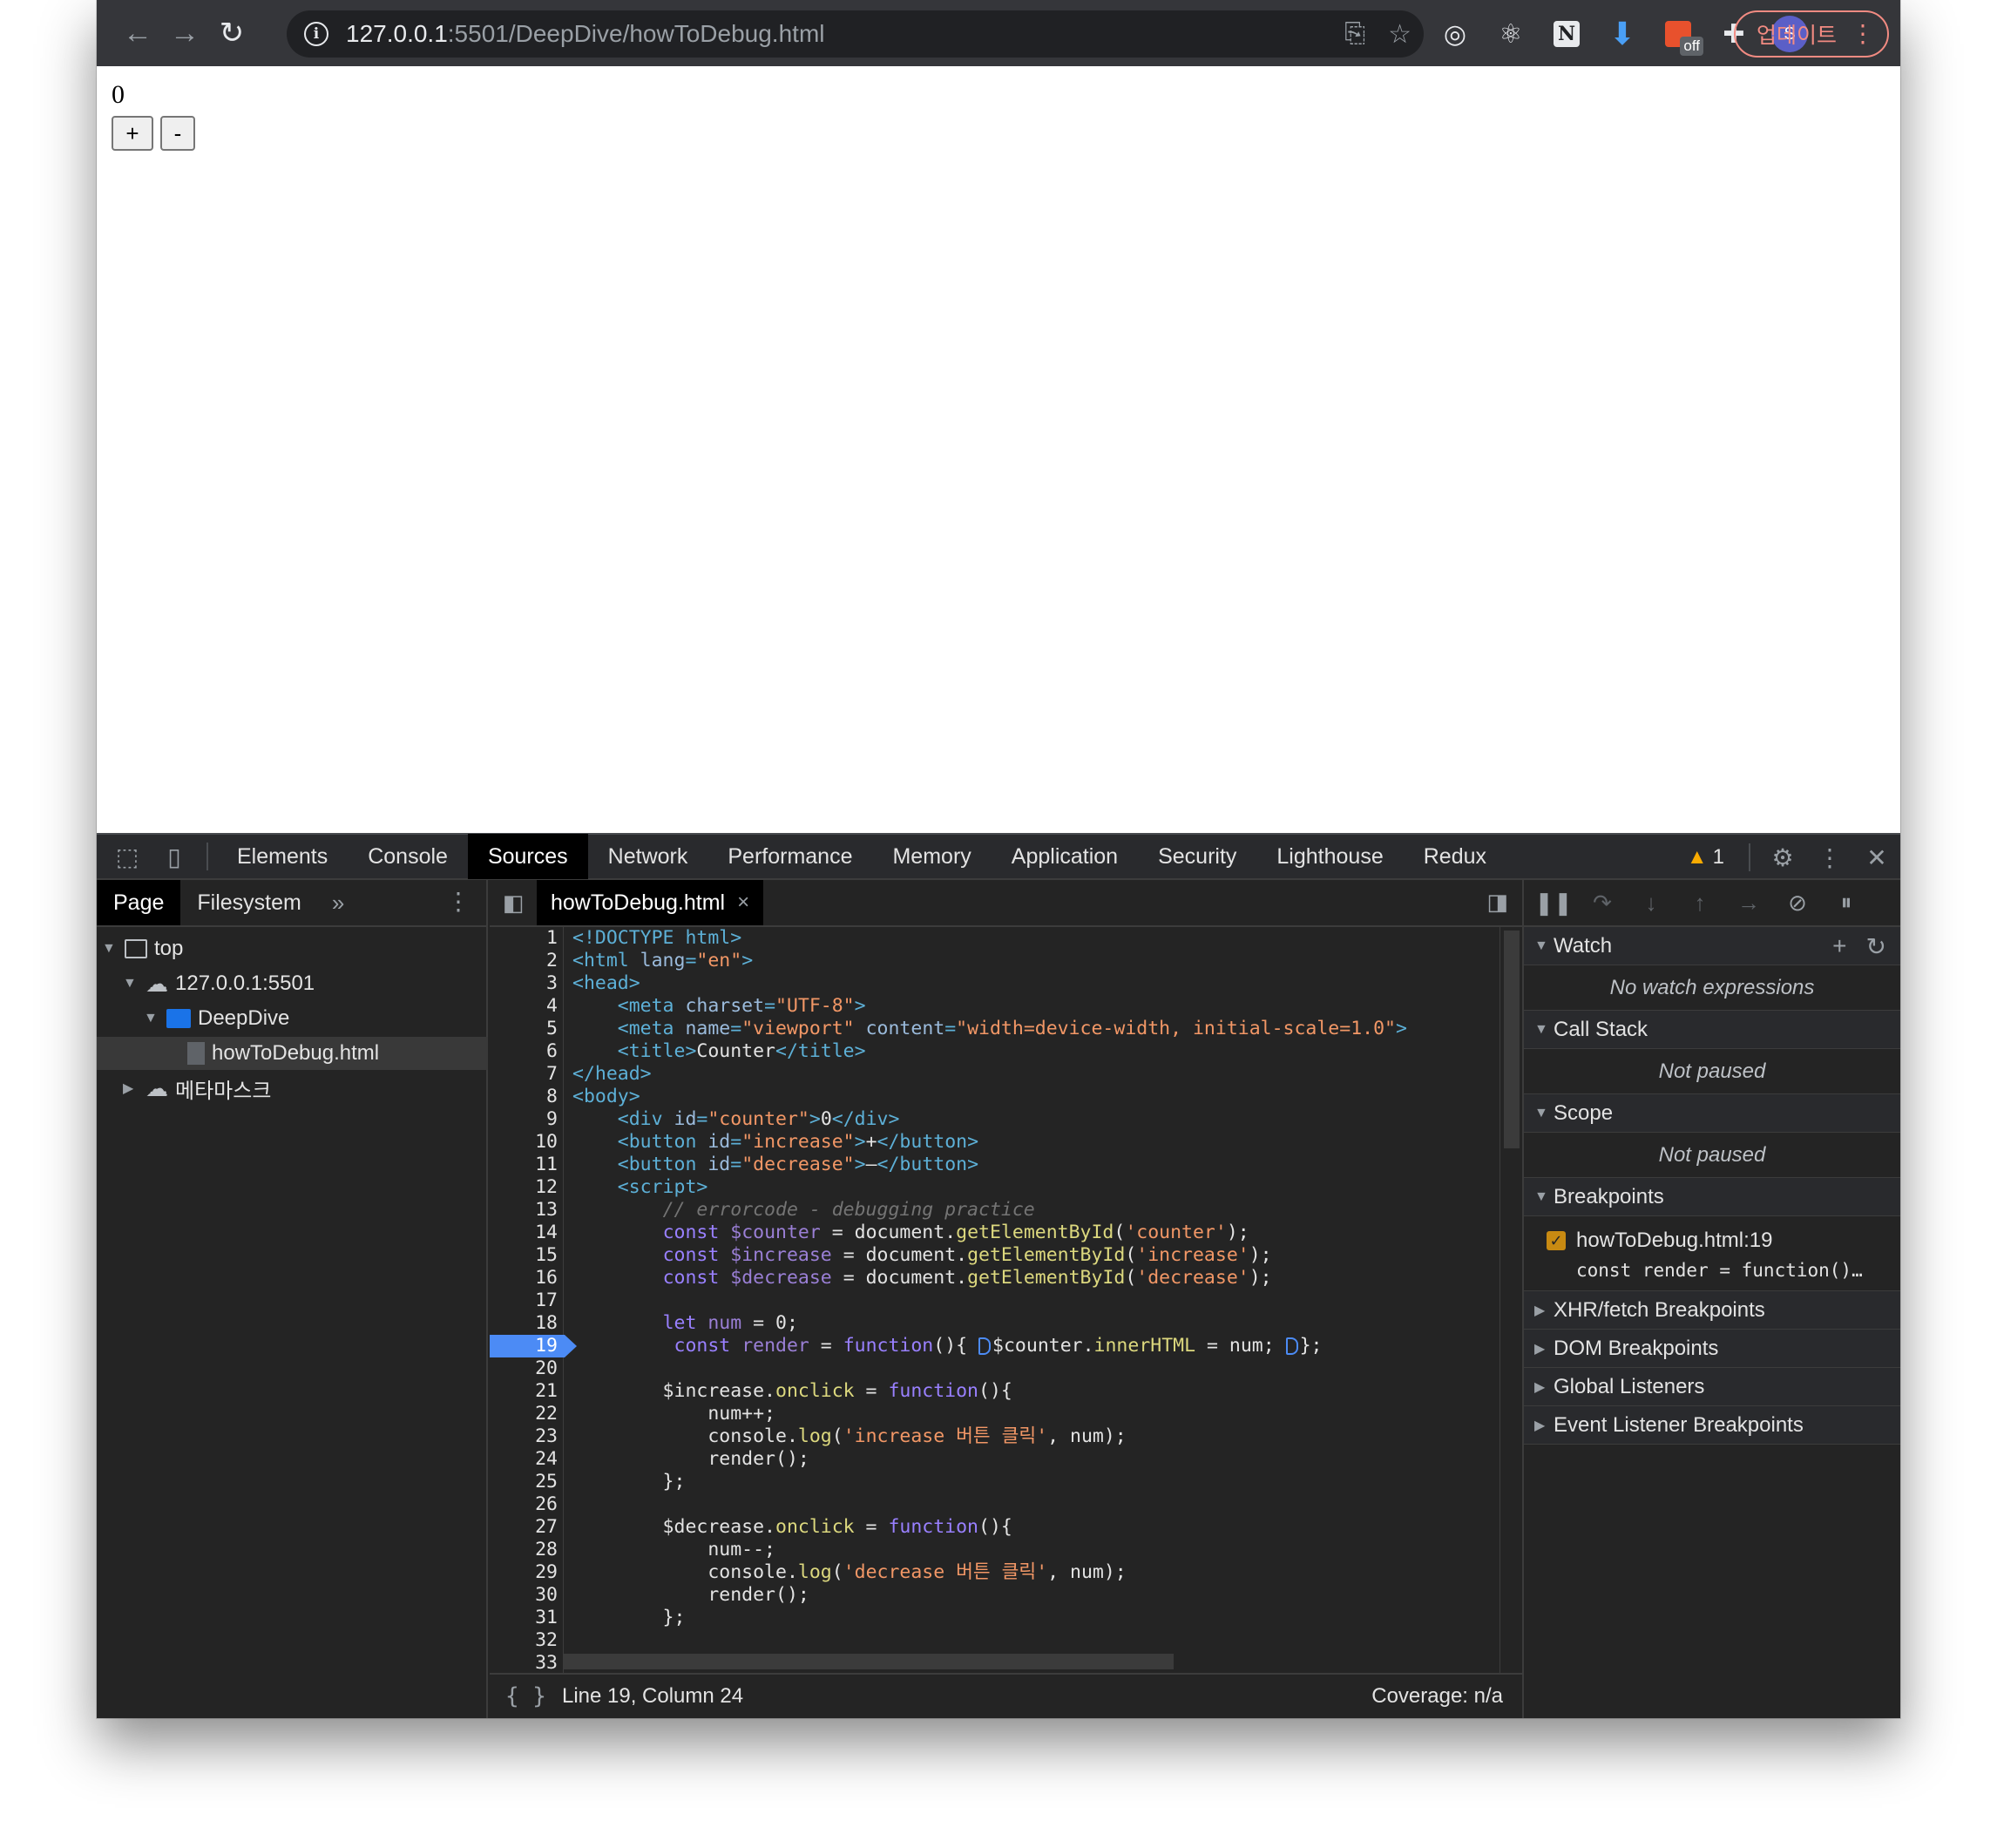  Describe the element at coordinates (174, 856) in the screenshot. I see `device-toggle-icon: ▯` at that location.